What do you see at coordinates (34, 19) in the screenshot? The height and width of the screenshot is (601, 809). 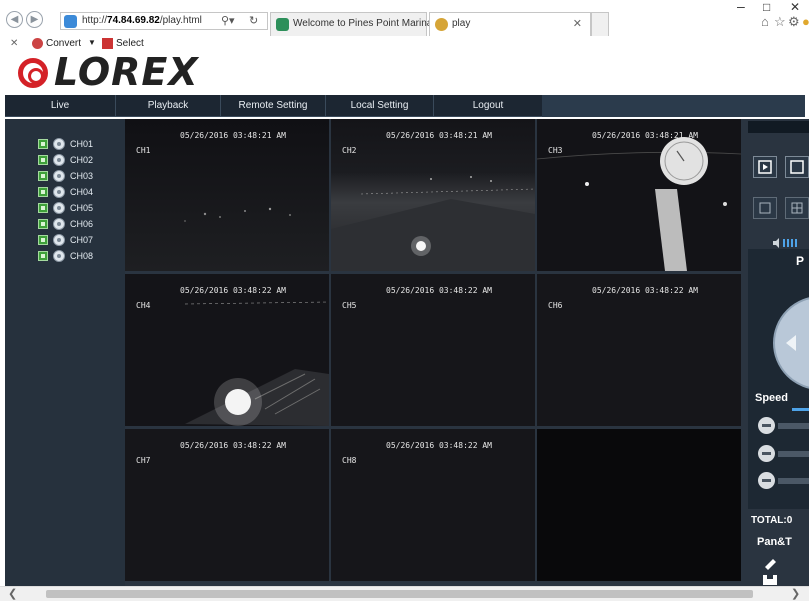 I see `forward-icon: ▶` at bounding box center [34, 19].